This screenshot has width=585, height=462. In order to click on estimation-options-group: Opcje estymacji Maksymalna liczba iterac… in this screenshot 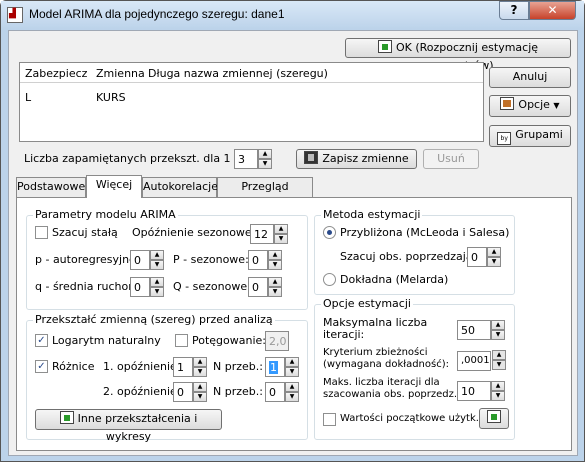, I will do `click(414, 368)`.